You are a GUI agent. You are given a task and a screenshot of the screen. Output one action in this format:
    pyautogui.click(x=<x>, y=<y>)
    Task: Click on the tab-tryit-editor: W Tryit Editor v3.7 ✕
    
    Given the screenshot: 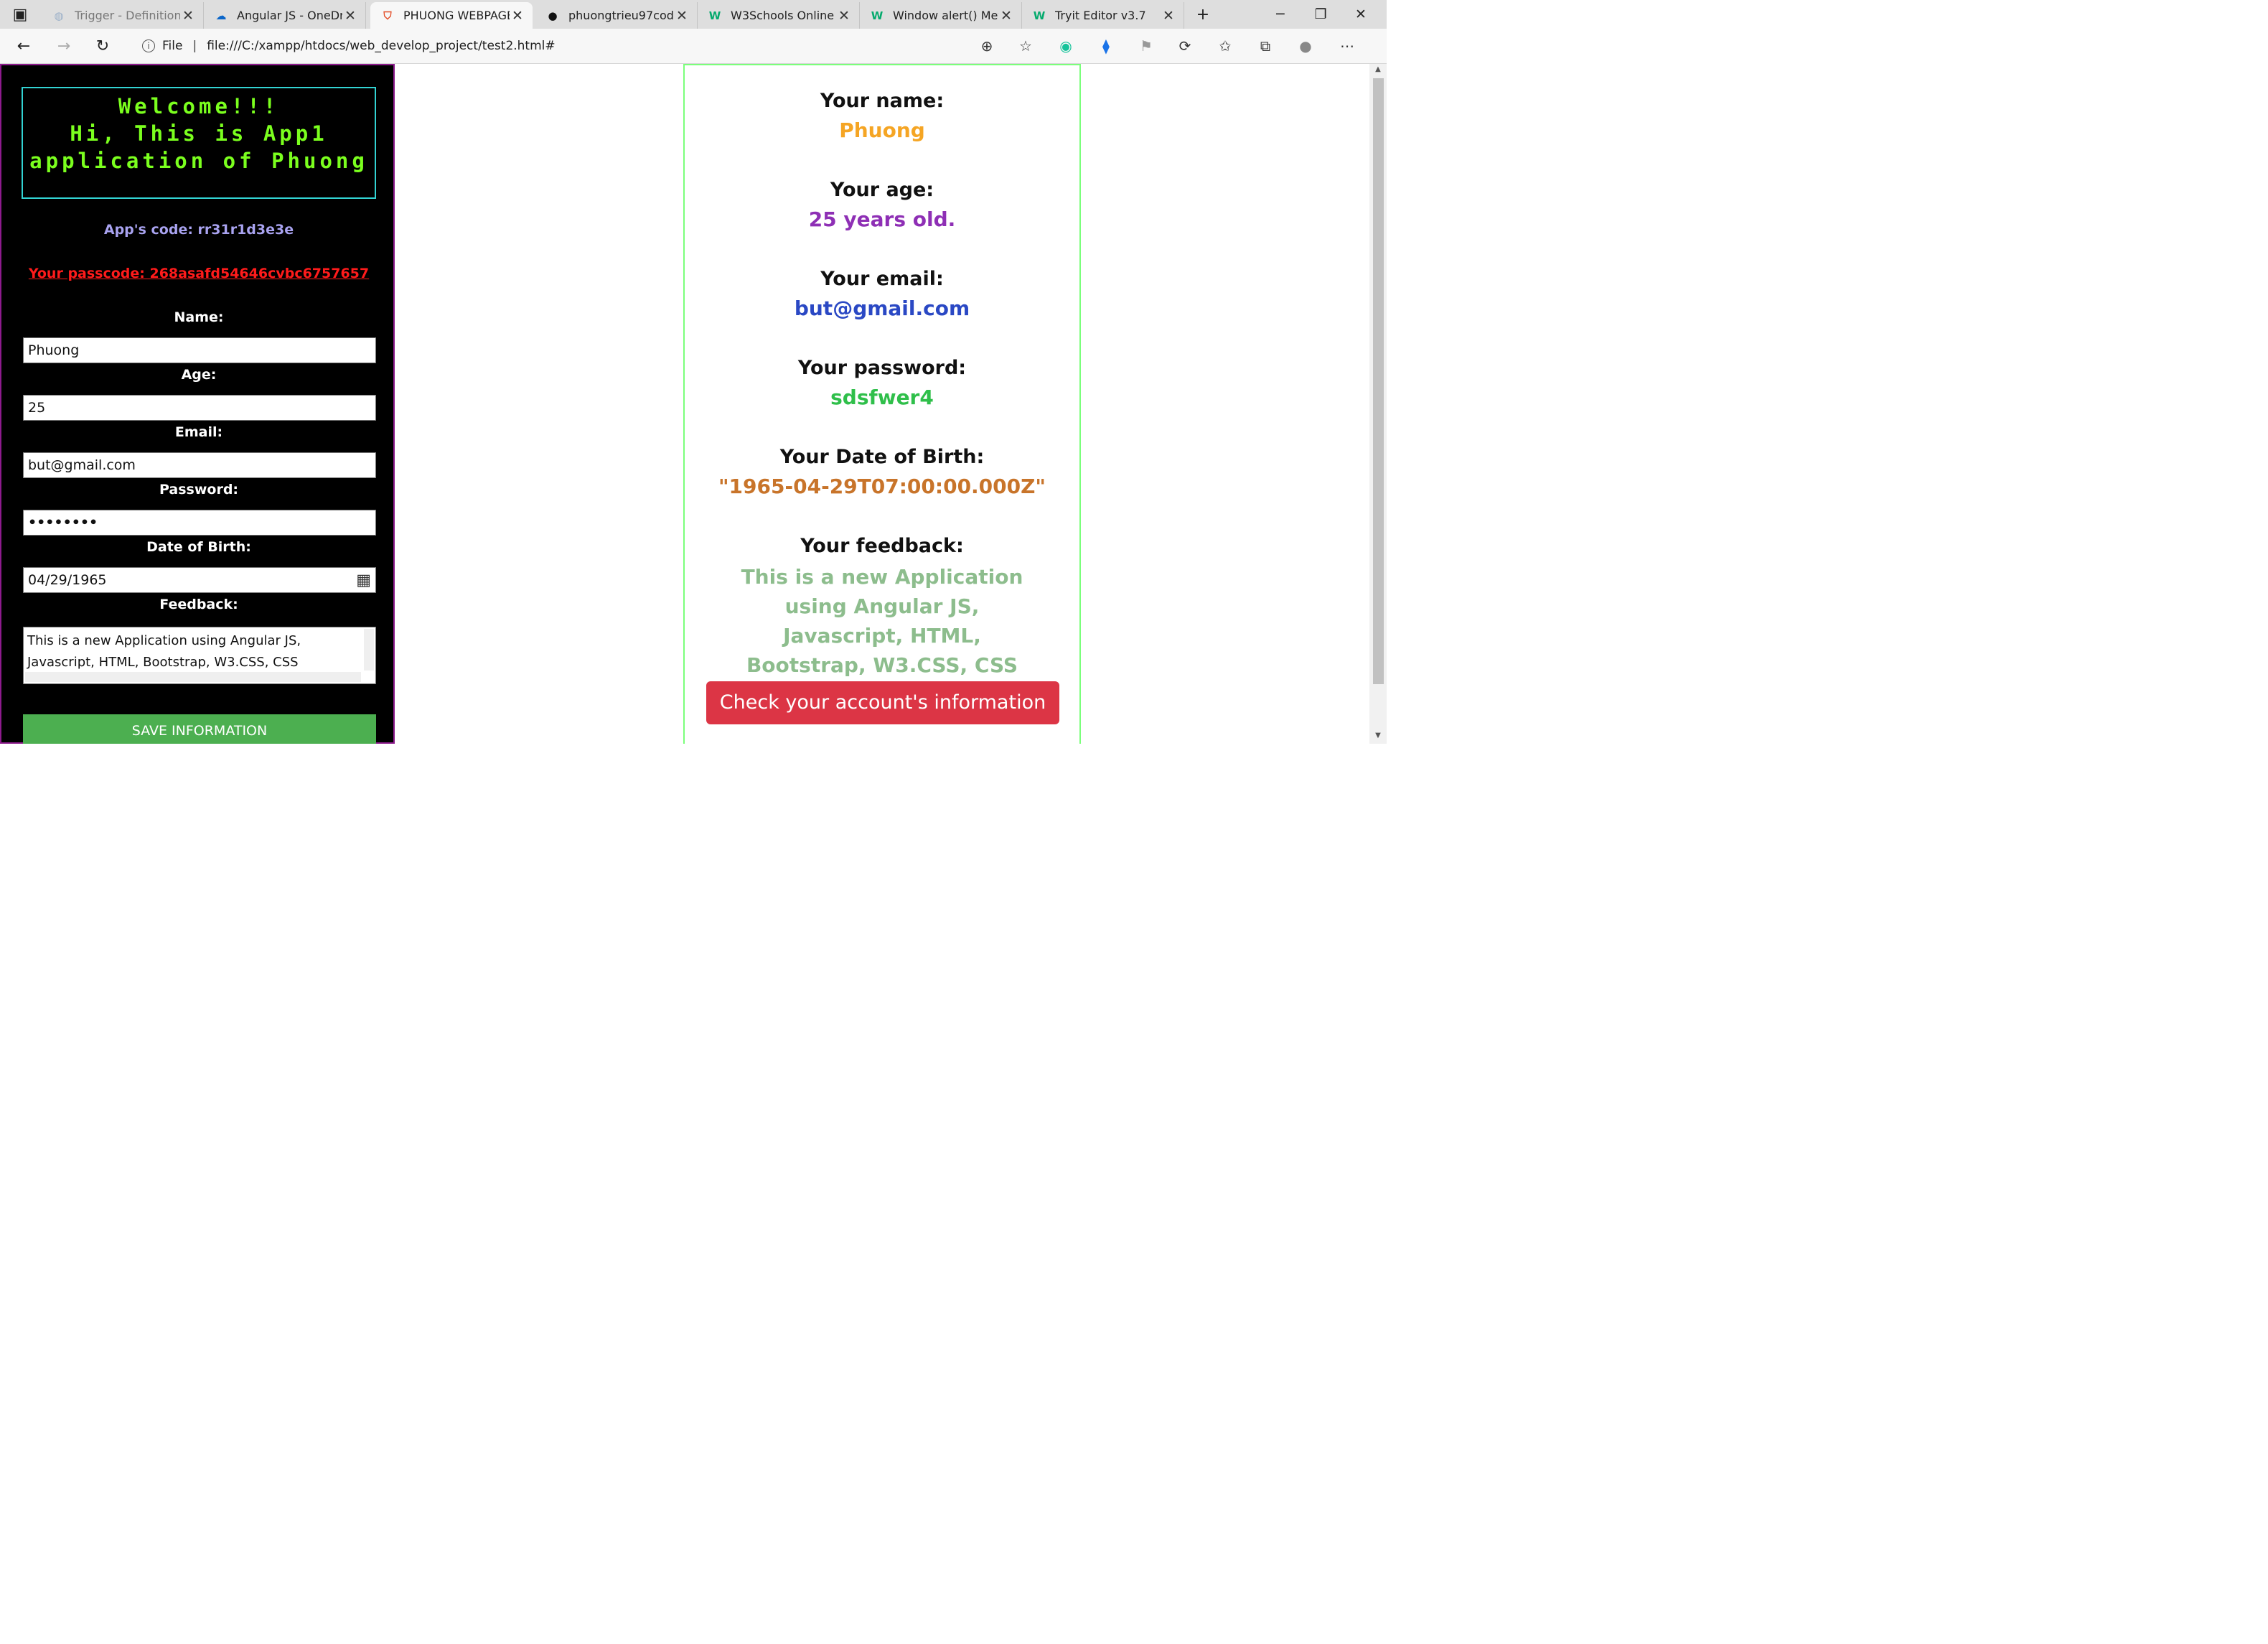 What is the action you would take?
    pyautogui.click(x=1103, y=15)
    